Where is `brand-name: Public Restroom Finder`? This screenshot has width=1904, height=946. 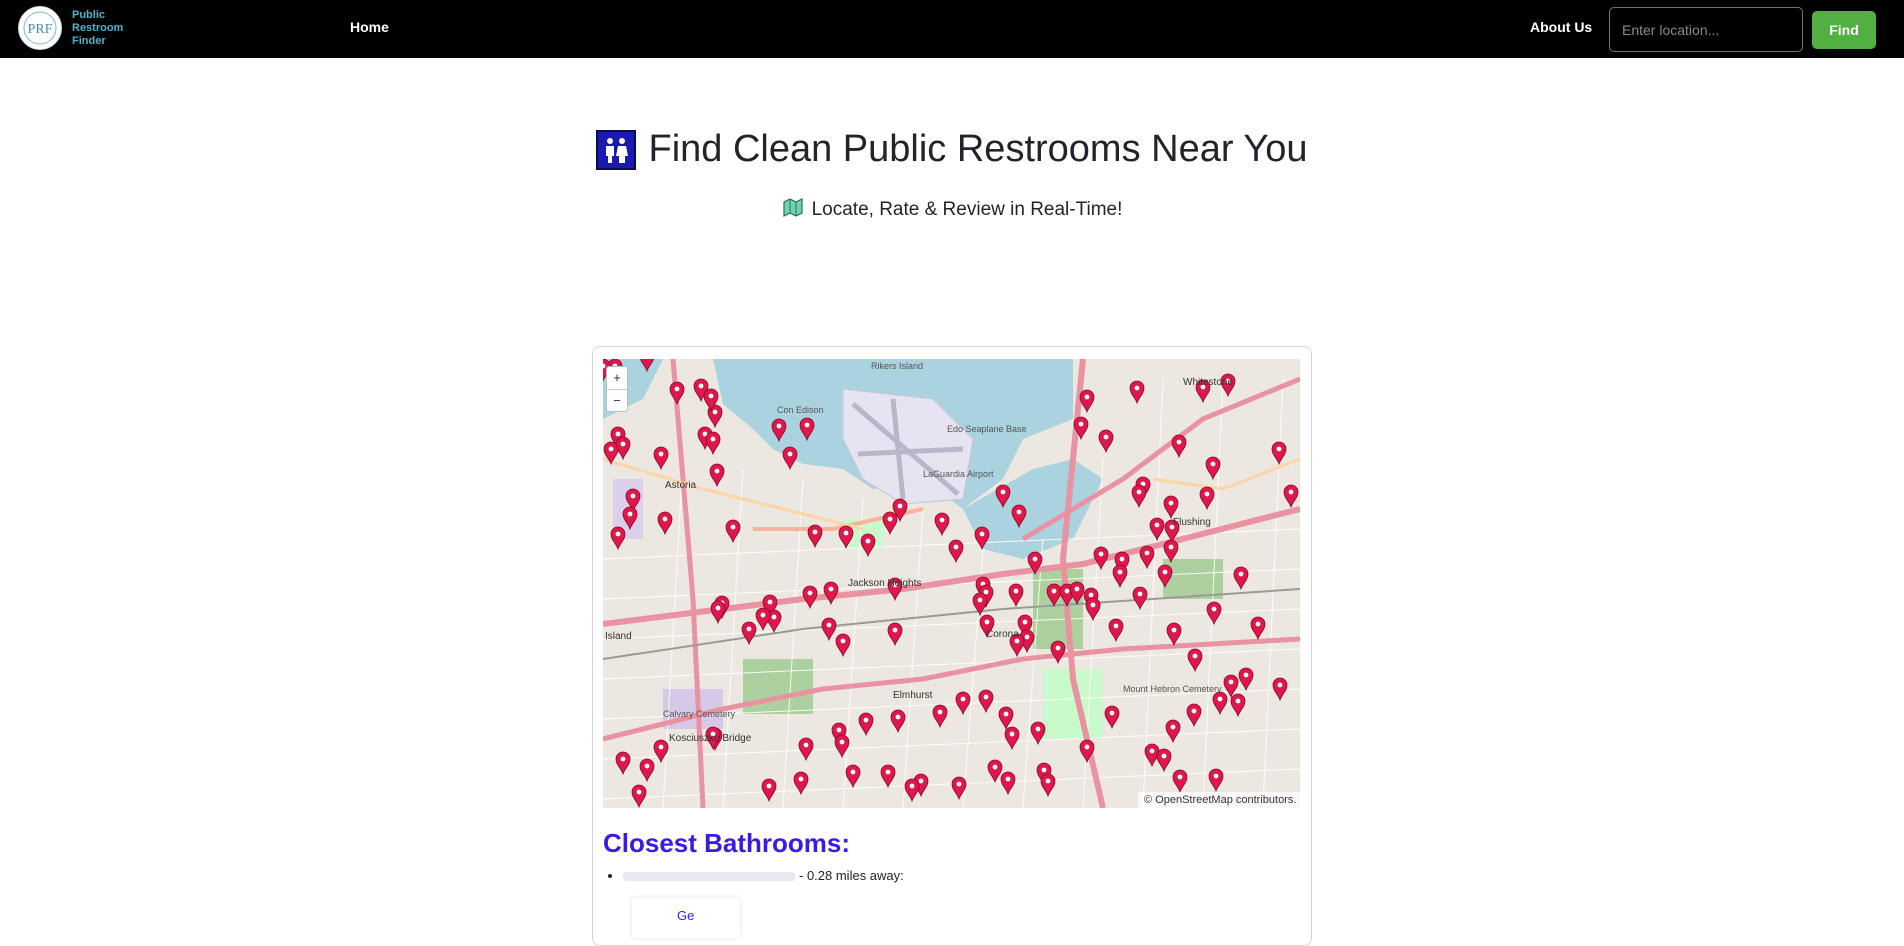
brand-name: Public Restroom Finder is located at coordinates (107, 28).